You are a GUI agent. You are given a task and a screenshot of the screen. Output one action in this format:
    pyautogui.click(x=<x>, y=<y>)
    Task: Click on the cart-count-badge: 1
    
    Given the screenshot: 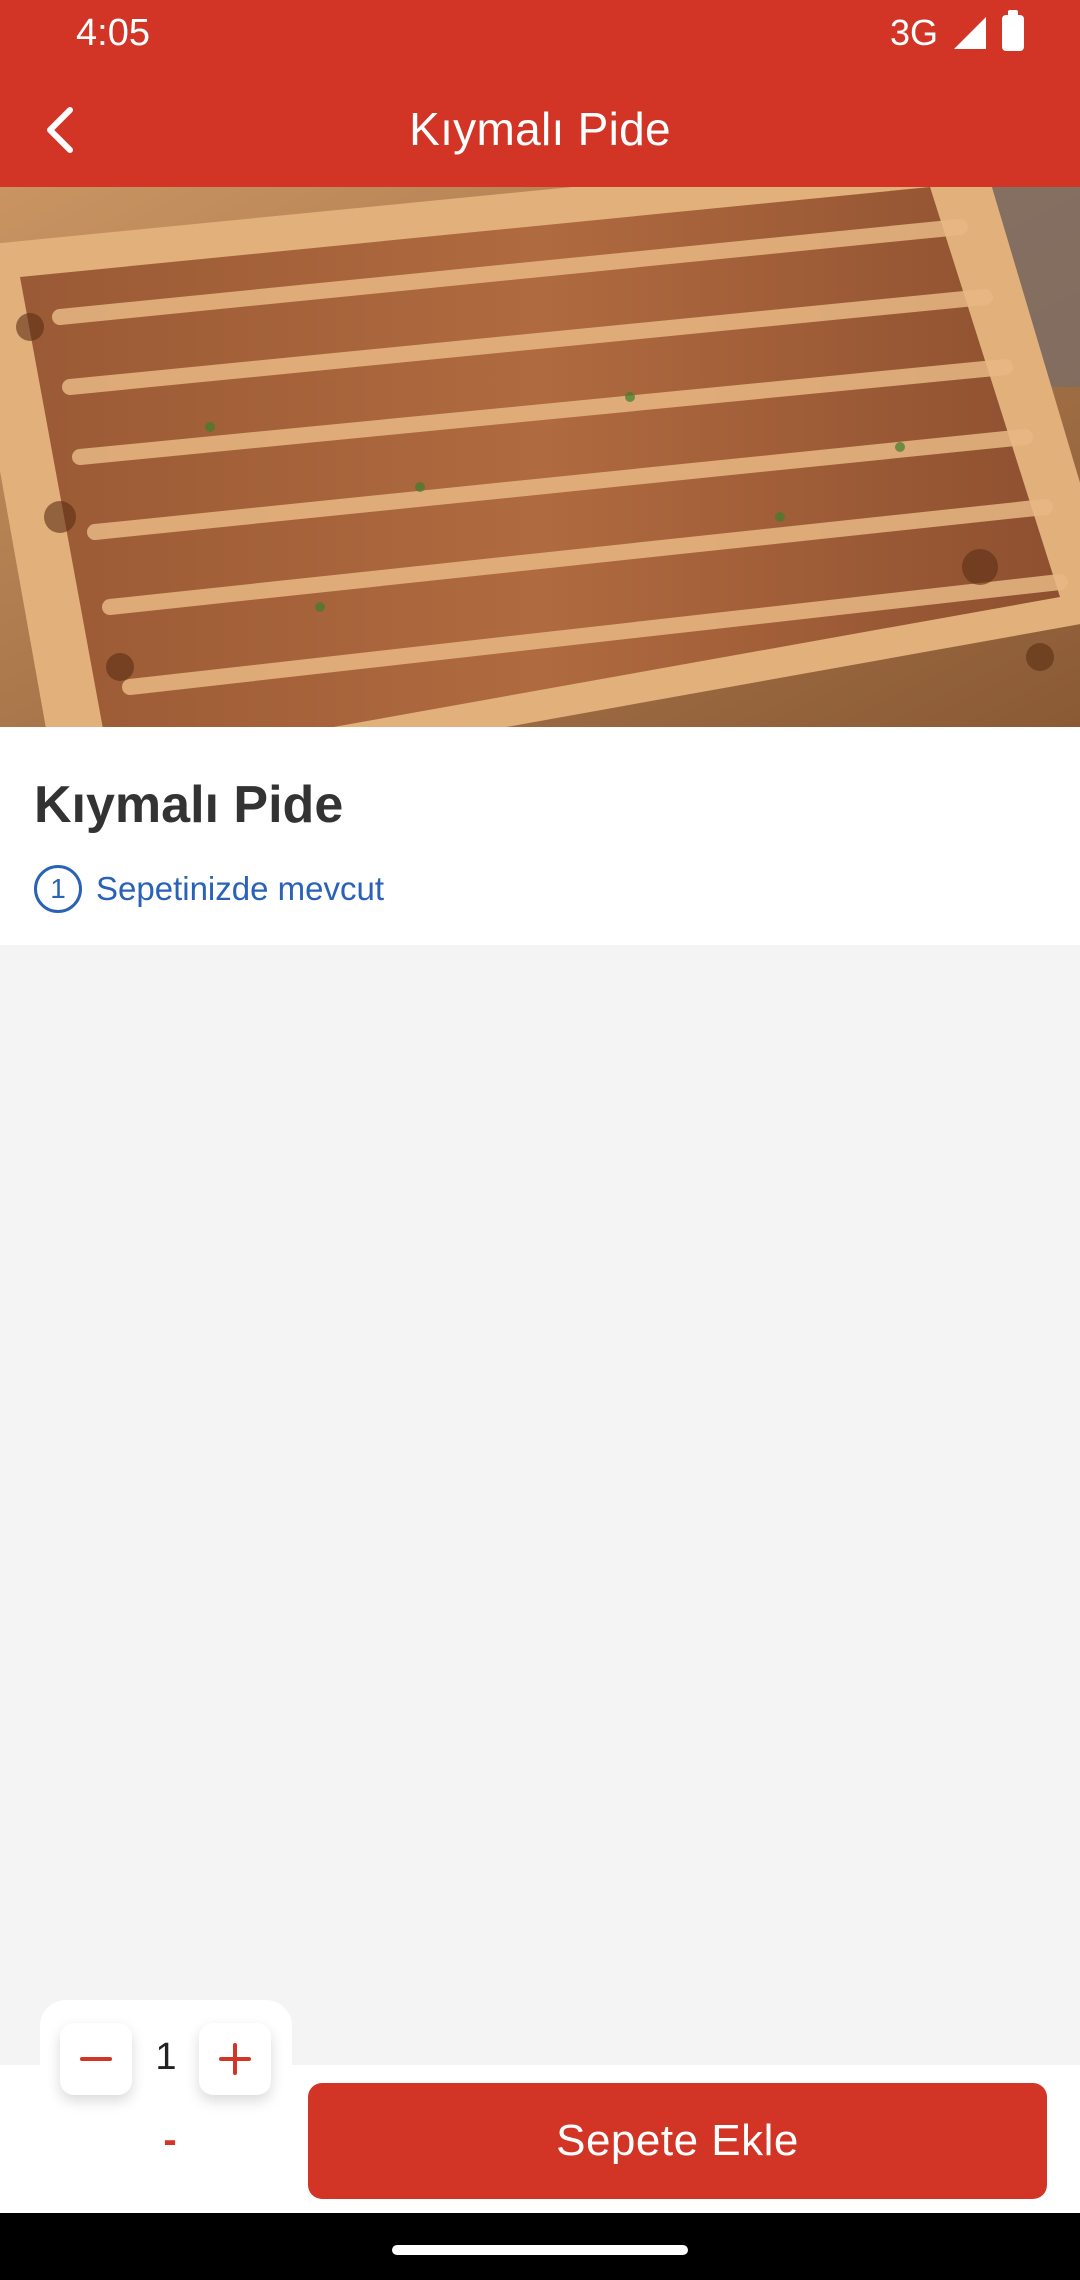 What is the action you would take?
    pyautogui.click(x=58, y=889)
    